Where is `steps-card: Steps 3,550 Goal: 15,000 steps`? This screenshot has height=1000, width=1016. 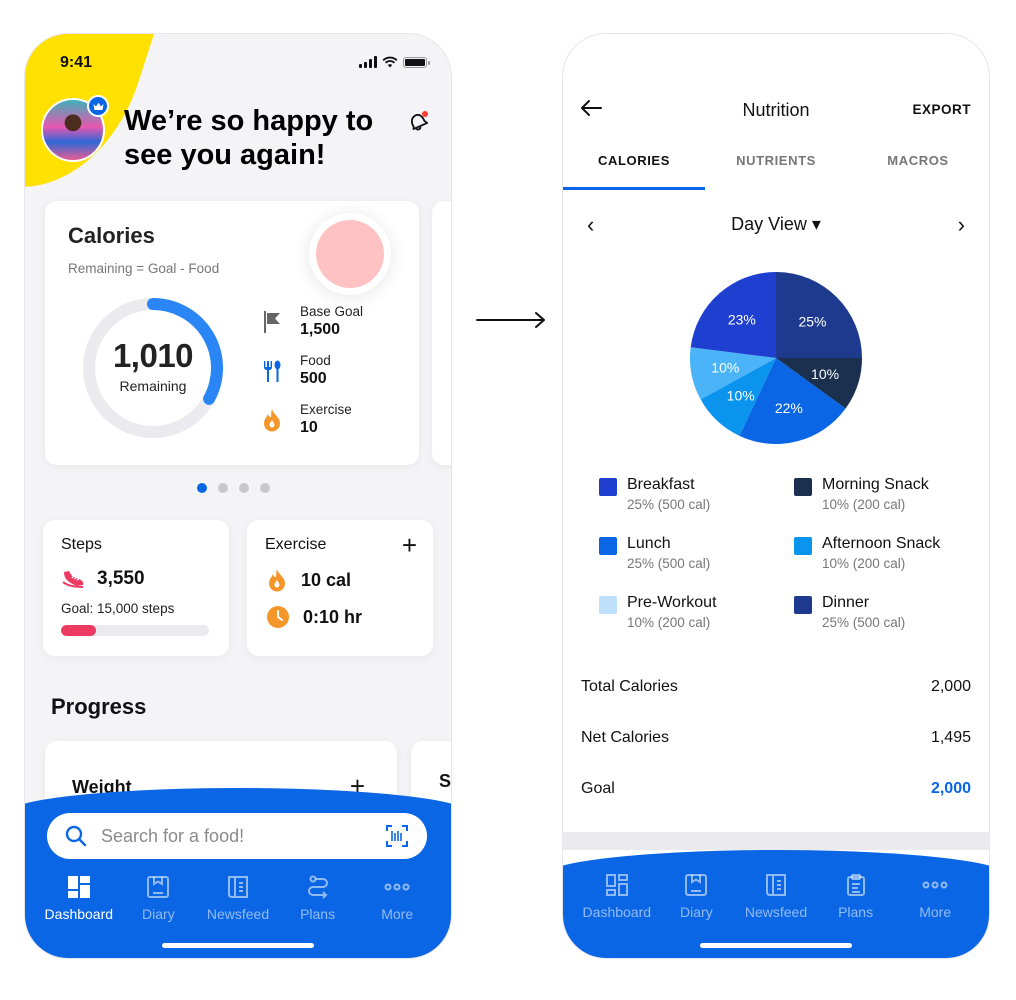 steps-card: Steps 3,550 Goal: 15,000 steps is located at coordinates (136, 588).